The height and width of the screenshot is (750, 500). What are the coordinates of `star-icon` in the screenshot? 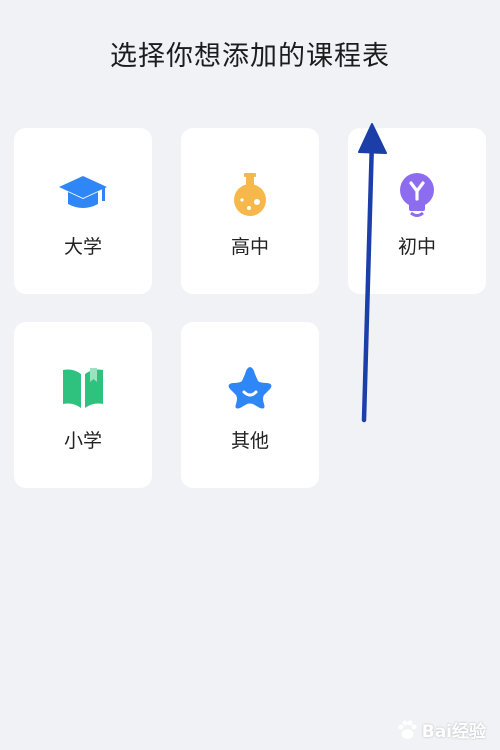 It's located at (250, 388).